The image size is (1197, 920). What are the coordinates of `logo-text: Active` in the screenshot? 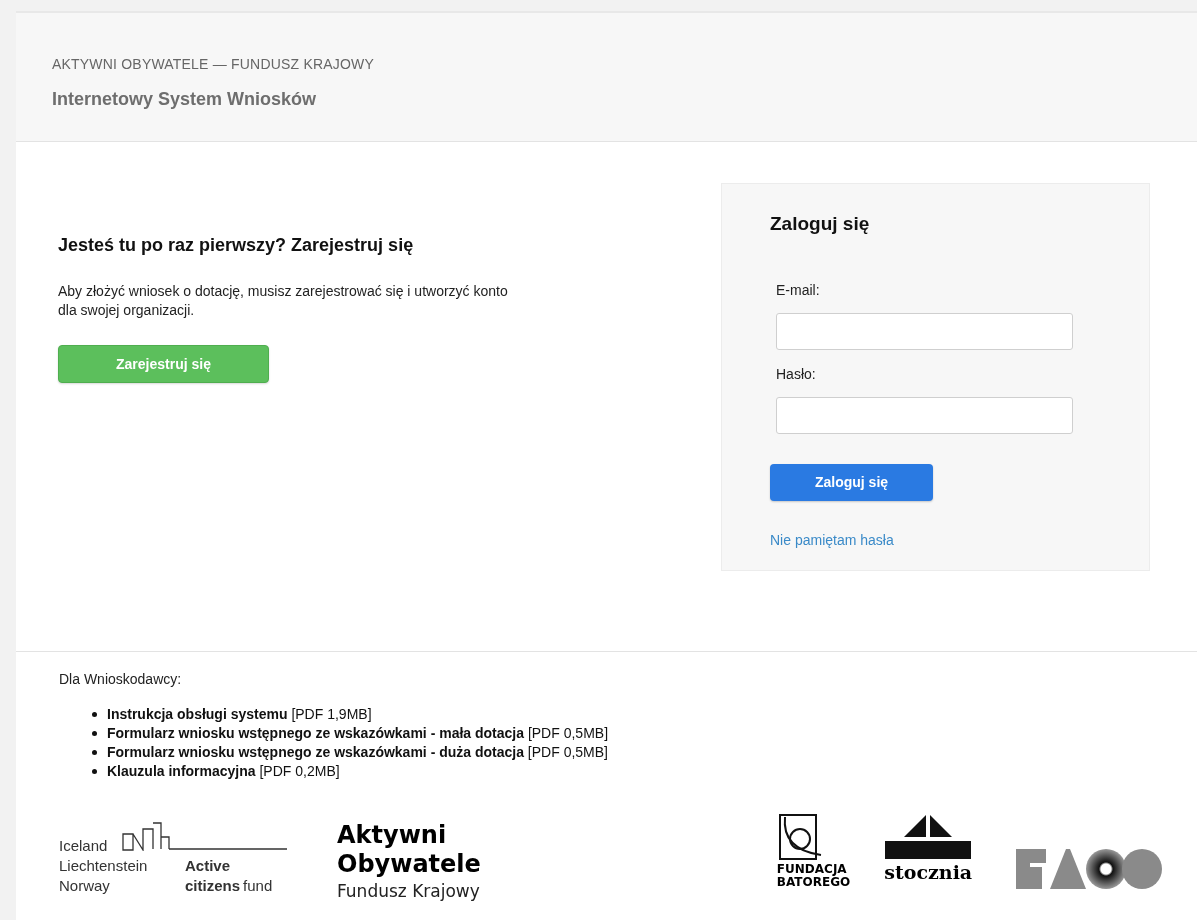 It's located at (208, 866).